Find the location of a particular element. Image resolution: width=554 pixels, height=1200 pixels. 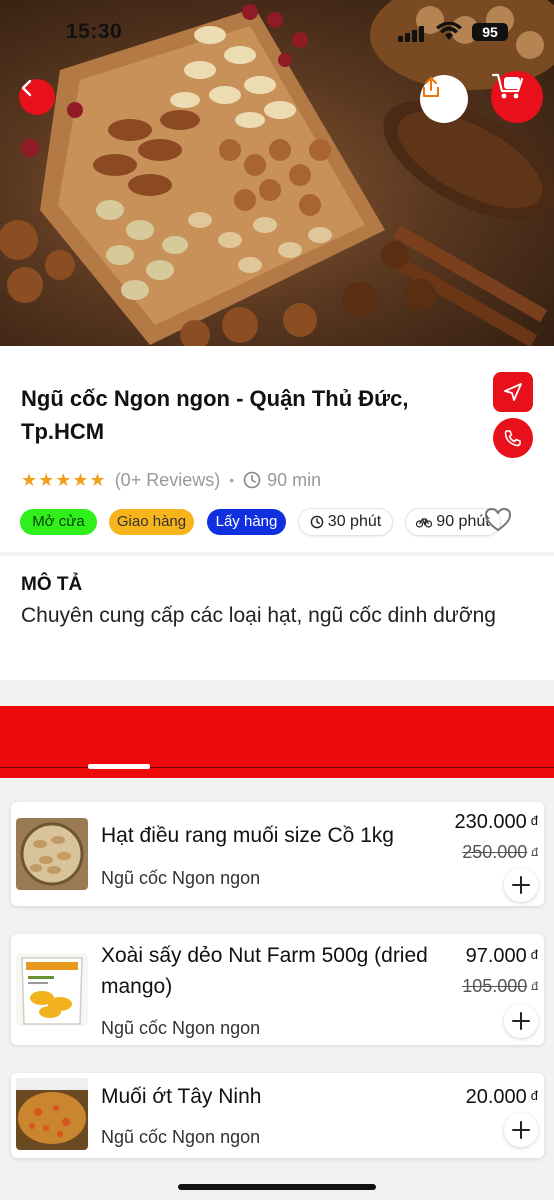

phone-icon is located at coordinates (512, 438).